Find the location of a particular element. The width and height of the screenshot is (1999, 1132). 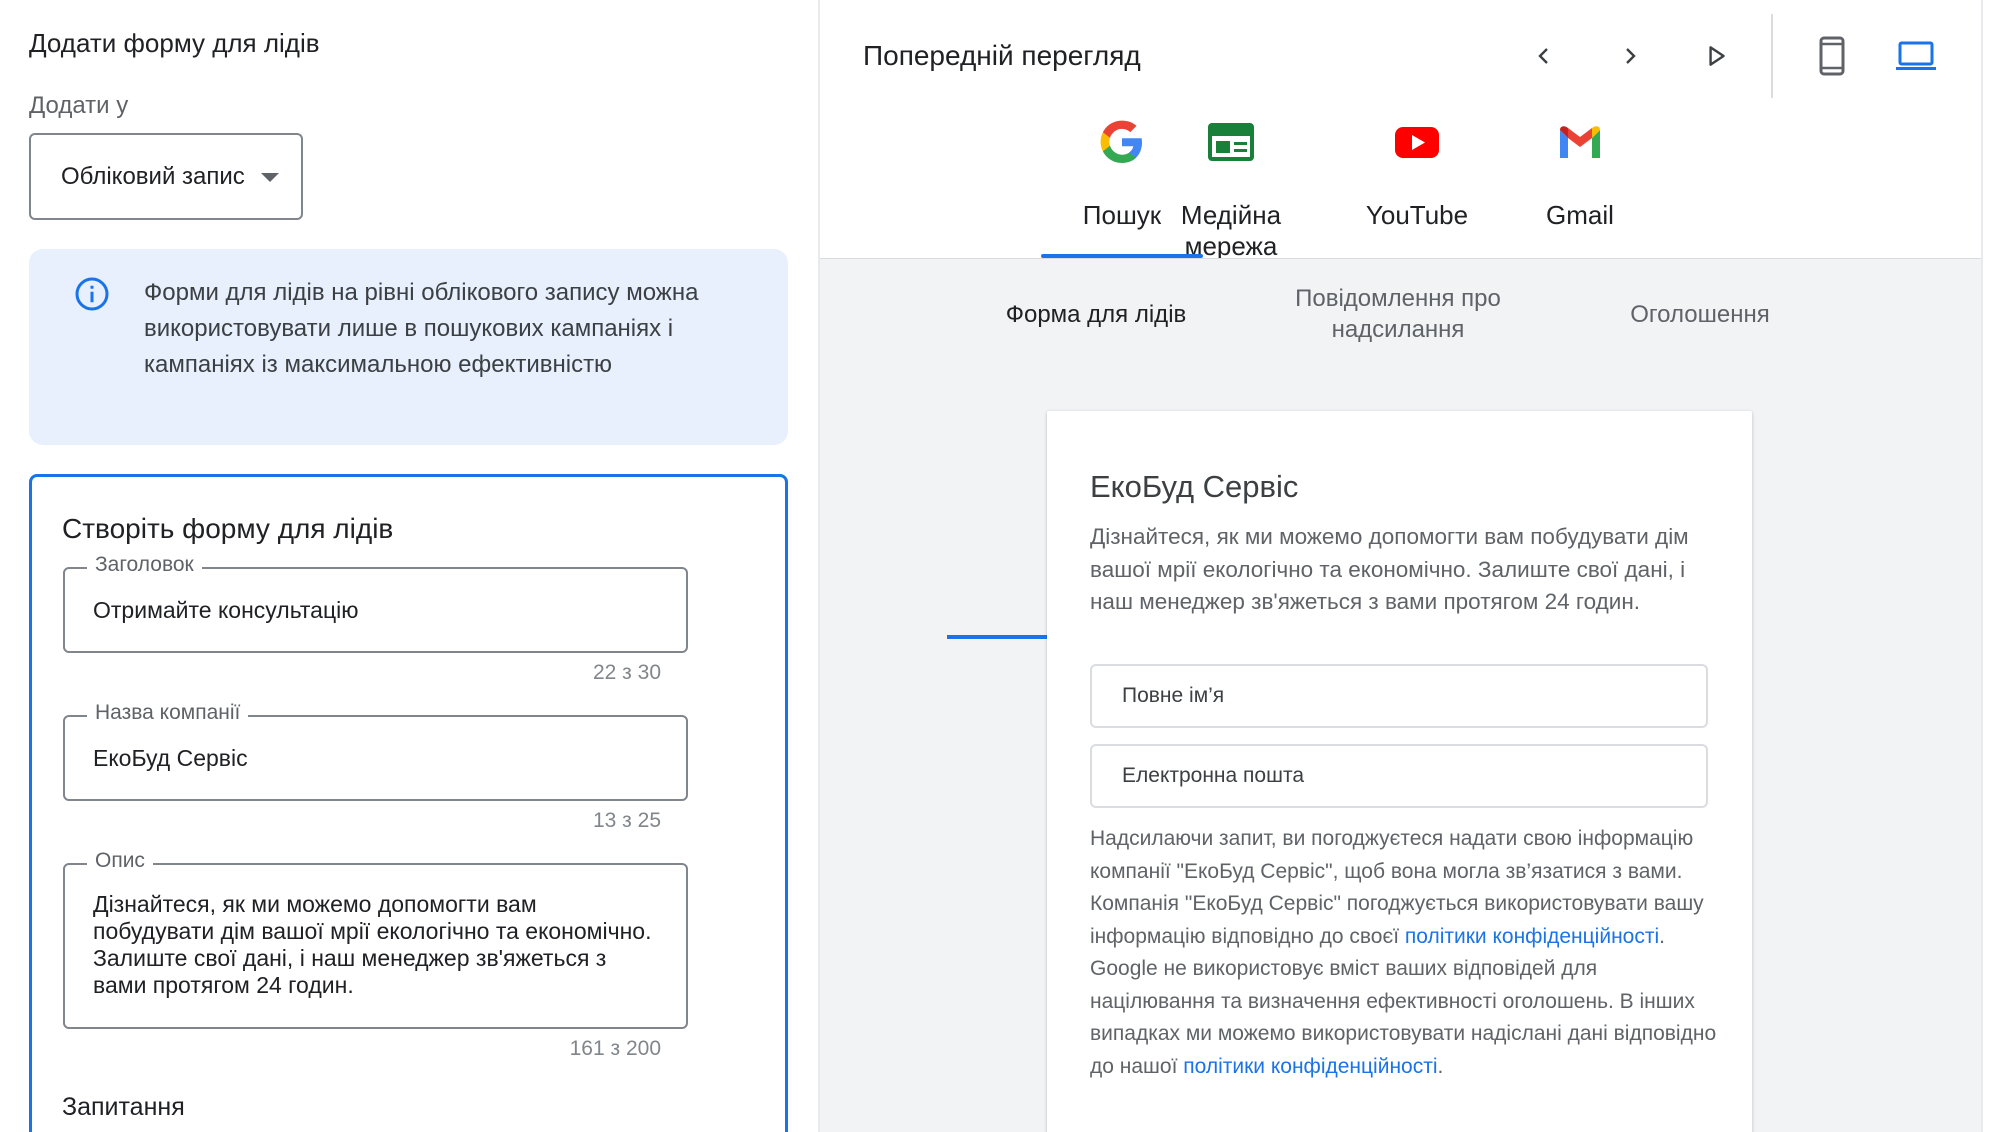

company-name-field: Назва компанії ЕкоБуд Сервіс is located at coordinates (375, 751).